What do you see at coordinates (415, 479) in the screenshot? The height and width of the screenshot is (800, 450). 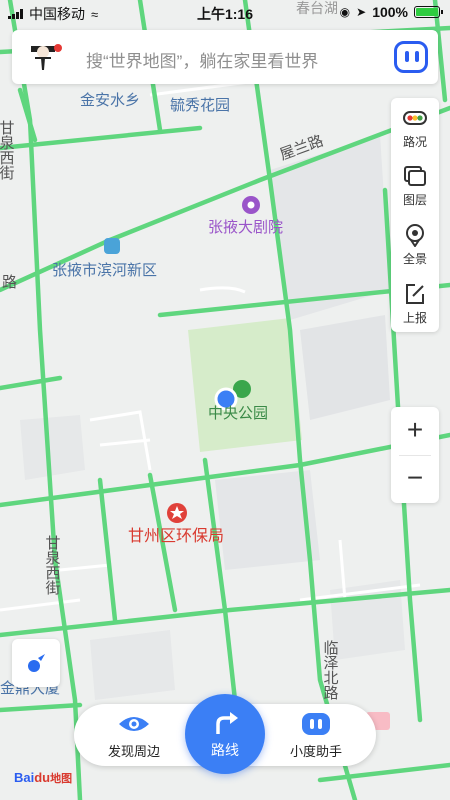 I see `zoom-out-button: −` at bounding box center [415, 479].